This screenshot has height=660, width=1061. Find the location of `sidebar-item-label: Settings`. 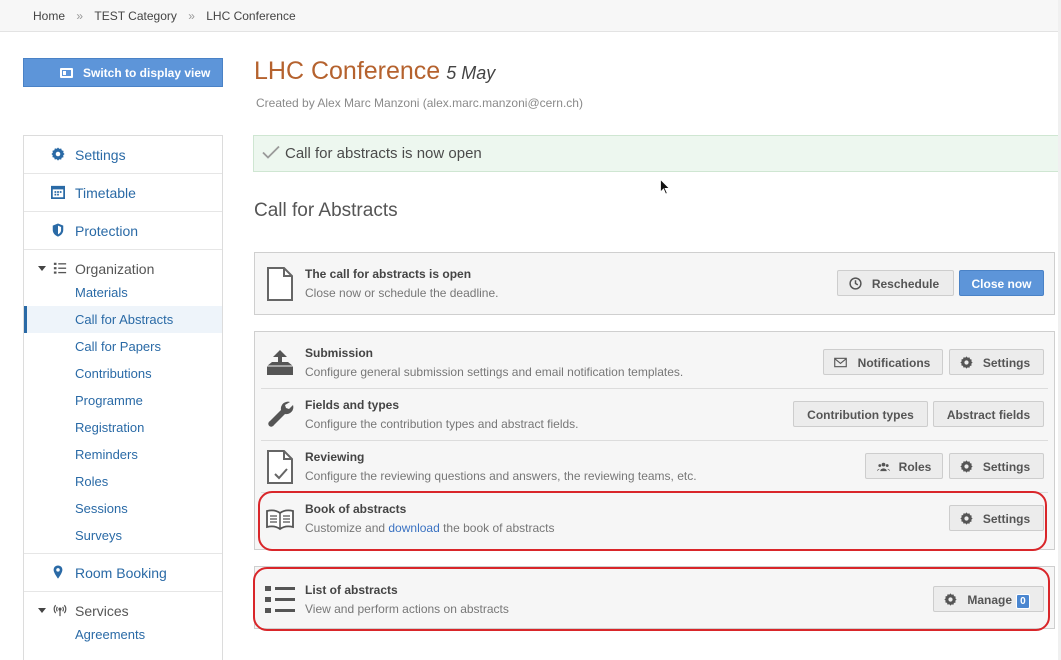

sidebar-item-label: Settings is located at coordinates (100, 155).